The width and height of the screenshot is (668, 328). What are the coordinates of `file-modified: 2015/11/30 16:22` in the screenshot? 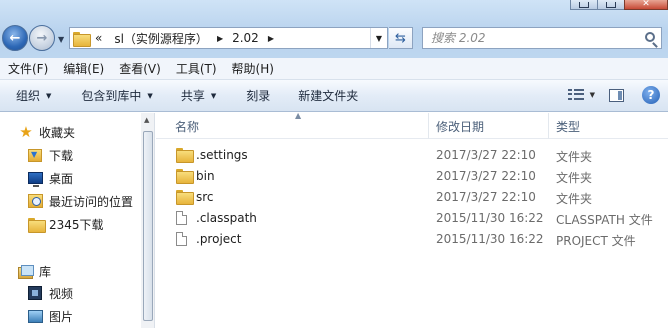 It's located at (490, 218).